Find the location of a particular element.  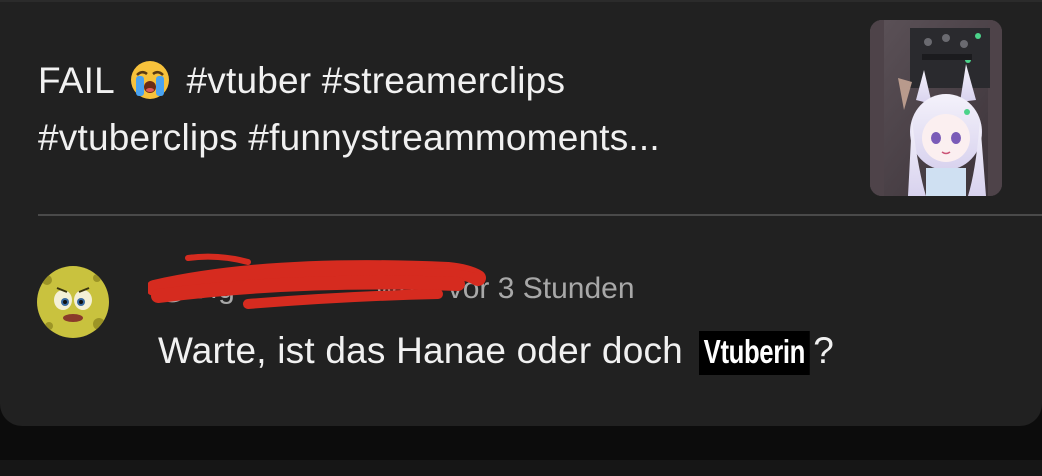

title-hashtags-line1: #vtuber #streamerclips is located at coordinates (376, 80).